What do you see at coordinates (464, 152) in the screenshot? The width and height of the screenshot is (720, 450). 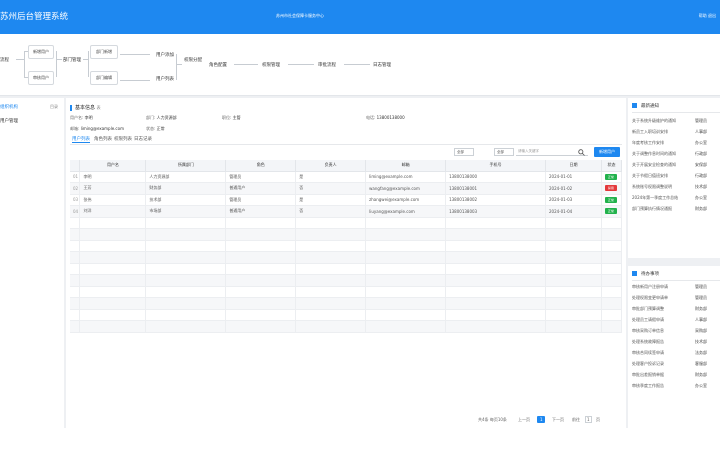 I see `filter-select-1: 全部` at bounding box center [464, 152].